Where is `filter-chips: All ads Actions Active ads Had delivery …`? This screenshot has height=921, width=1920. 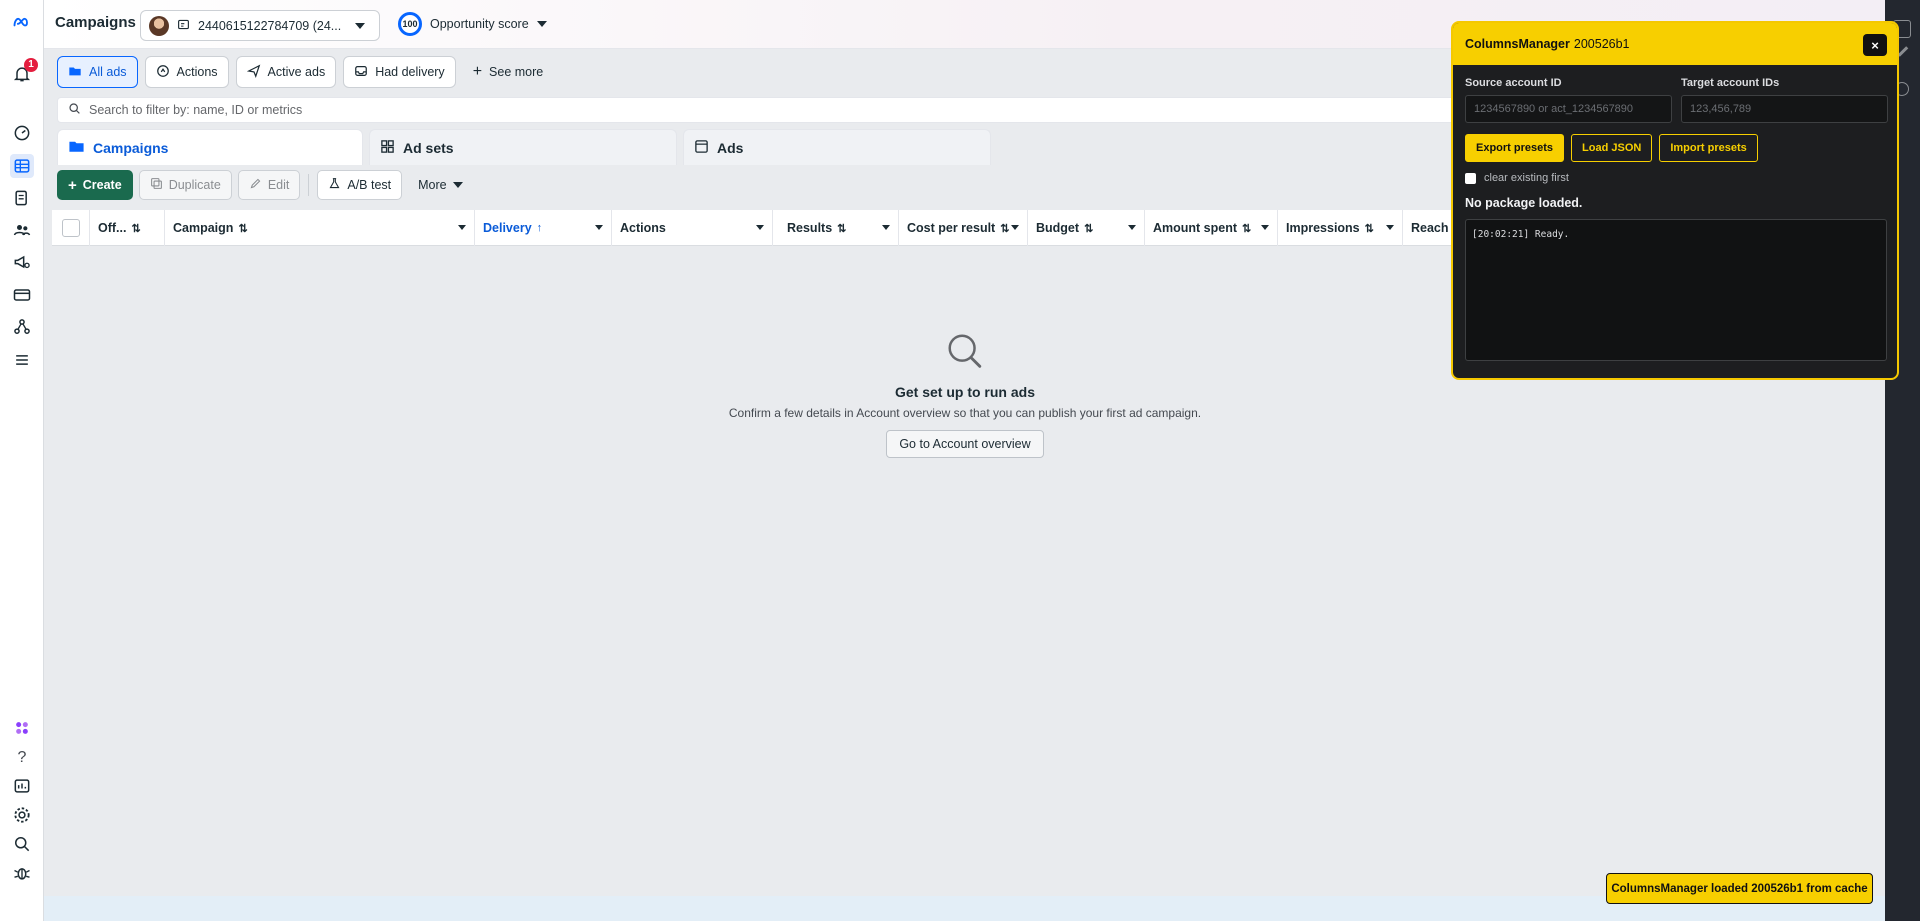 filter-chips: All ads Actions Active ads Had delivery … is located at coordinates (305, 72).